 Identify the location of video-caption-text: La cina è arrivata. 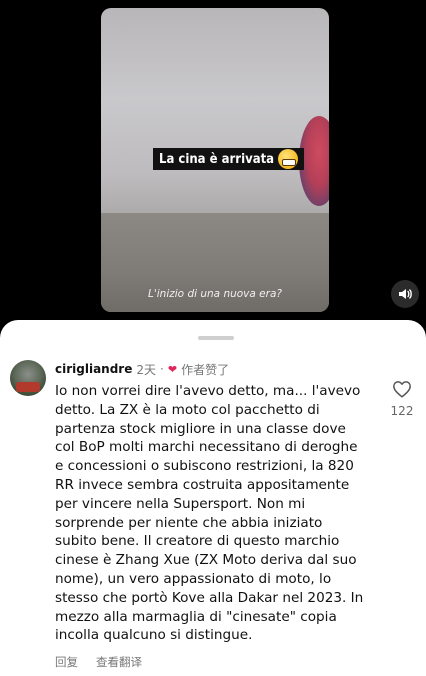
(217, 159).